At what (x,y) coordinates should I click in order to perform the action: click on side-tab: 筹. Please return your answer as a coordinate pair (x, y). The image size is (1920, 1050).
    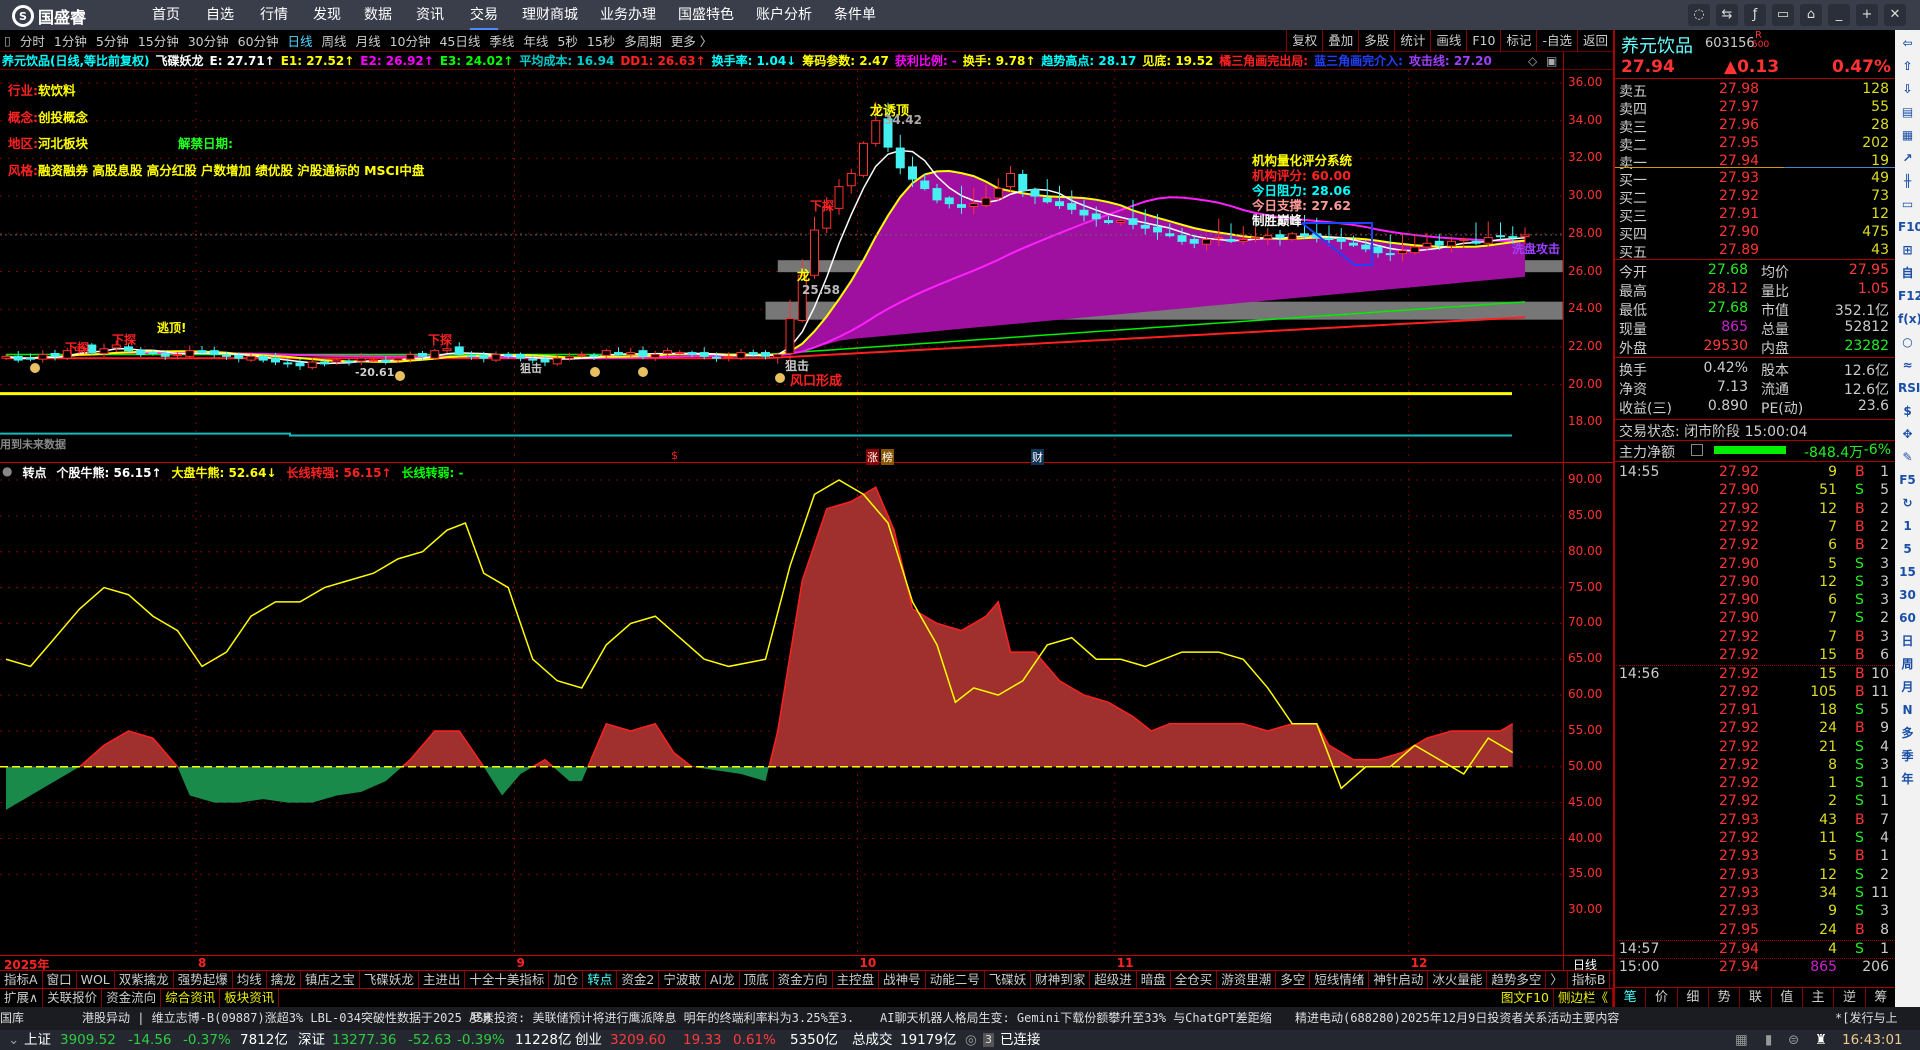
    Looking at the image, I should click on (1881, 997).